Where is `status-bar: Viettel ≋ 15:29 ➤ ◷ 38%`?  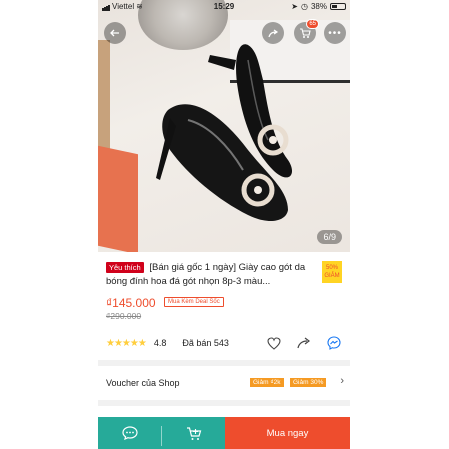 status-bar: Viettel ≋ 15:29 ➤ ◷ 38% is located at coordinates (224, 6).